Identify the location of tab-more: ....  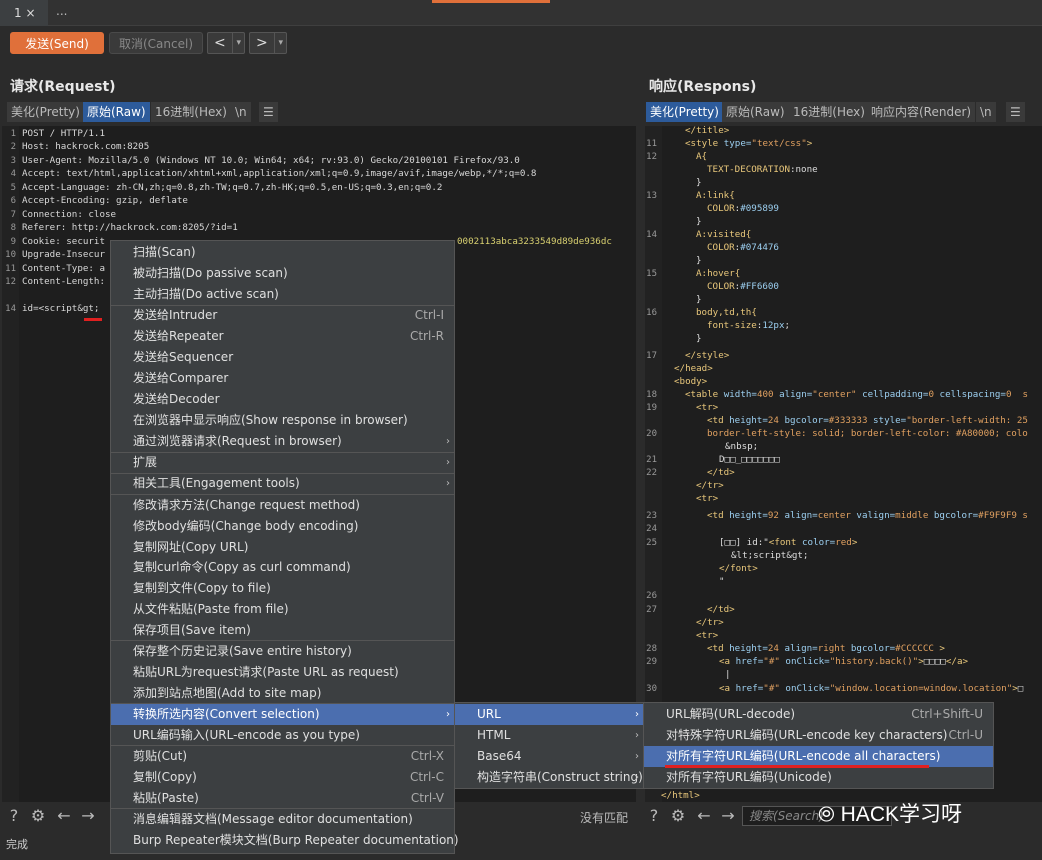
(61, 11).